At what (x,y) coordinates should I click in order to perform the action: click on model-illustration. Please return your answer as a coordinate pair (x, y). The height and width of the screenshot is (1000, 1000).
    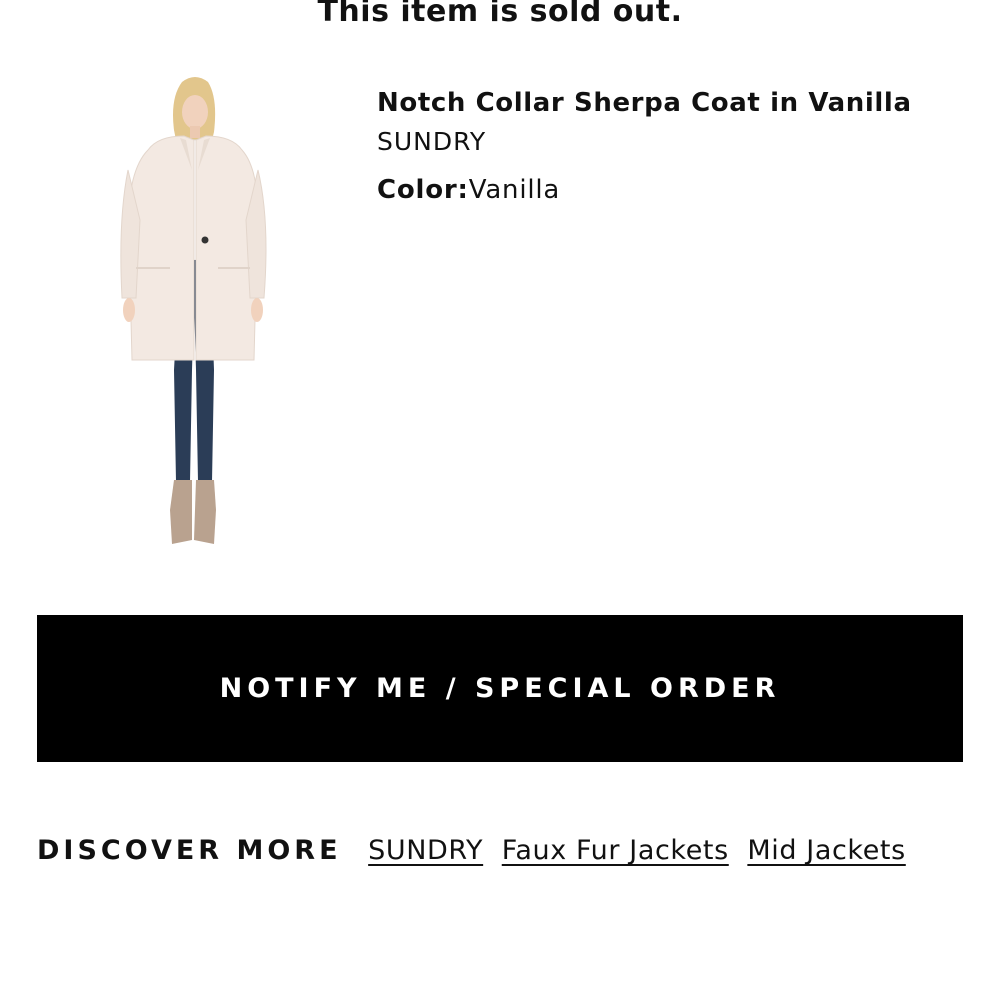
    Looking at the image, I should click on (193, 310).